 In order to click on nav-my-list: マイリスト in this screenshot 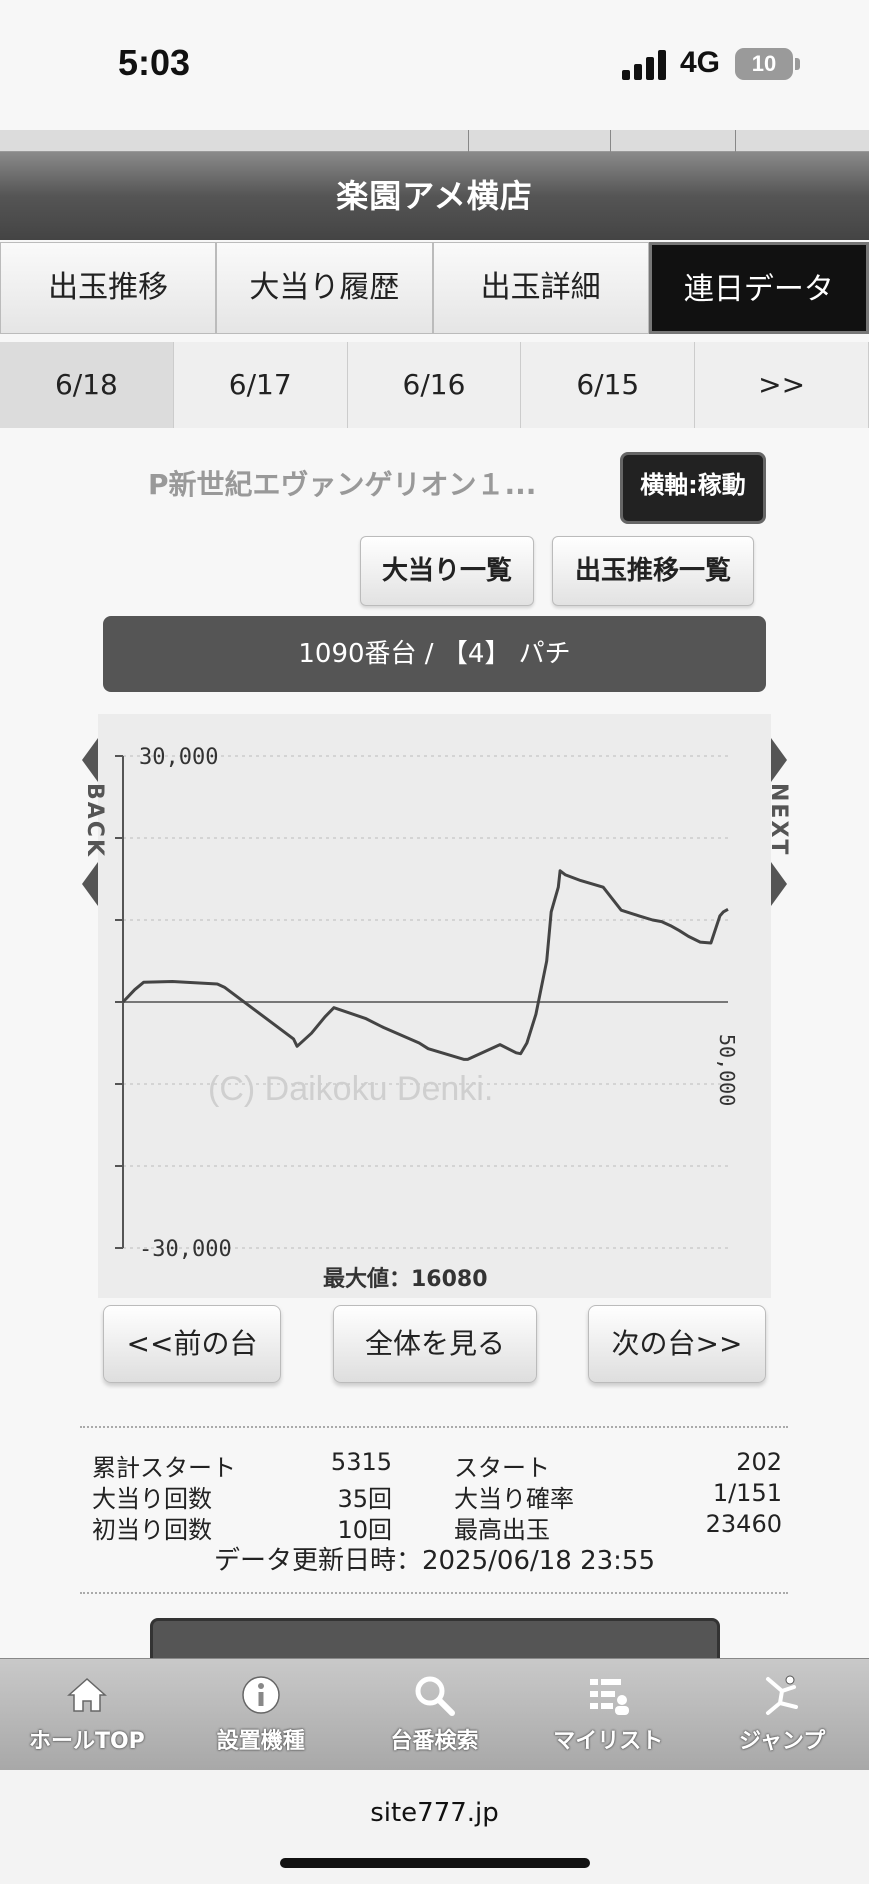, I will do `click(608, 1714)`.